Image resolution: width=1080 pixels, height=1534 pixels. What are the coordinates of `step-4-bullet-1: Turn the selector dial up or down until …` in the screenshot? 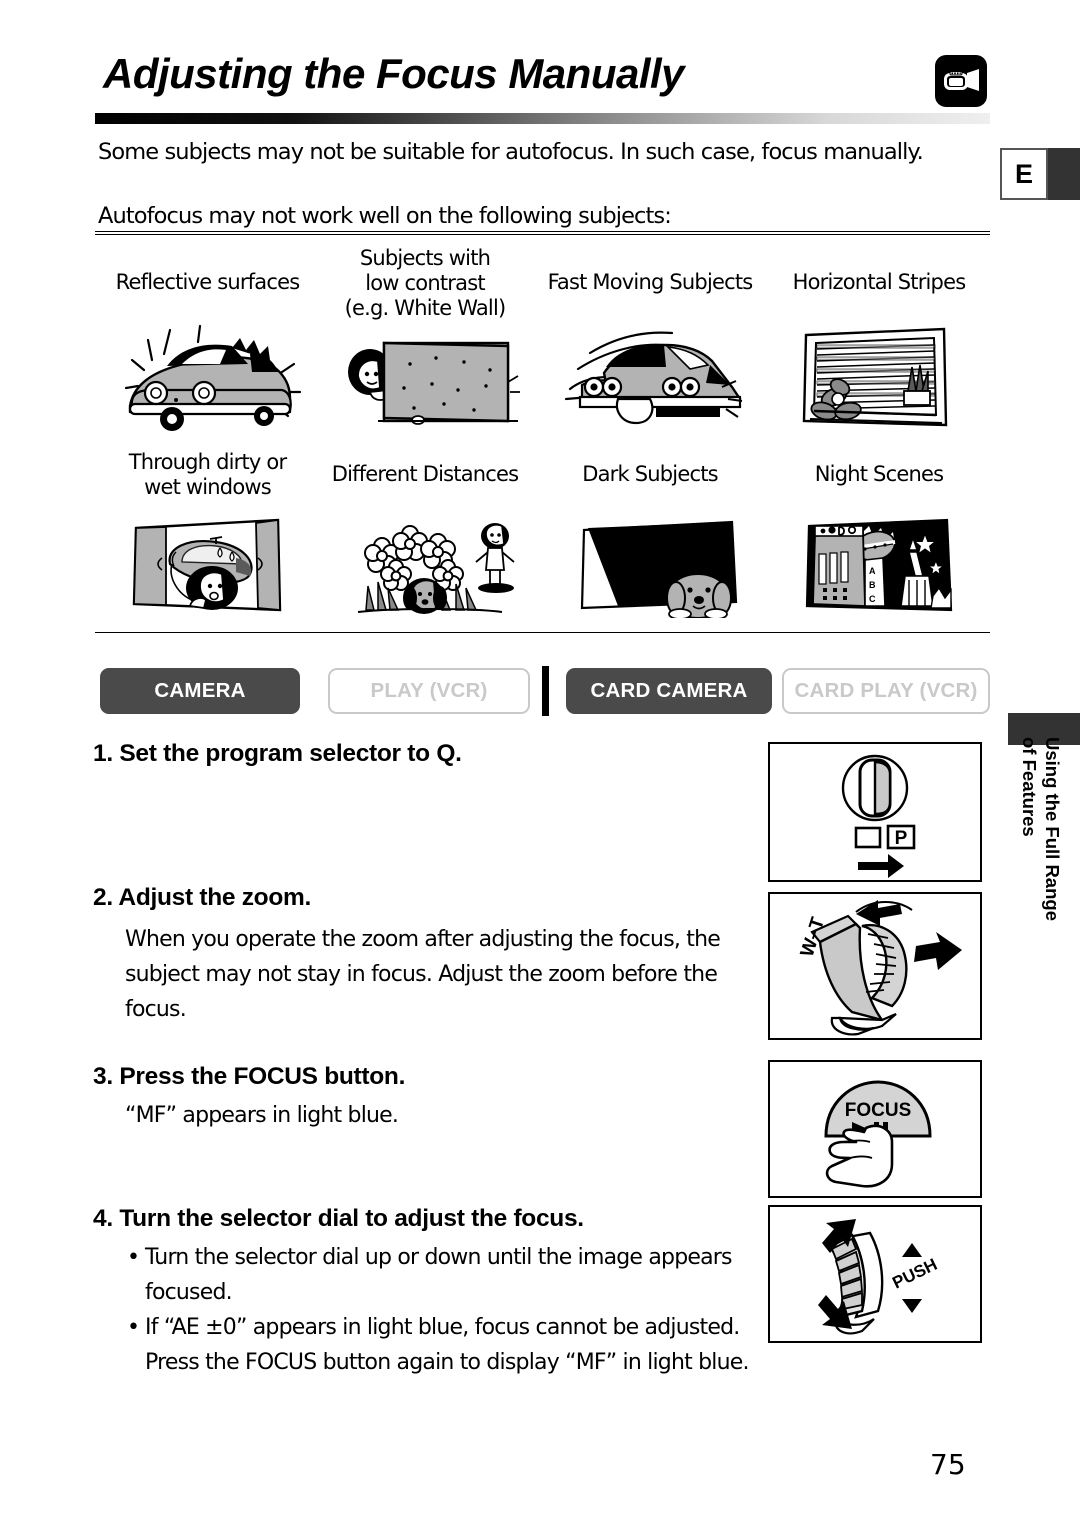 It's located at (445, 1275).